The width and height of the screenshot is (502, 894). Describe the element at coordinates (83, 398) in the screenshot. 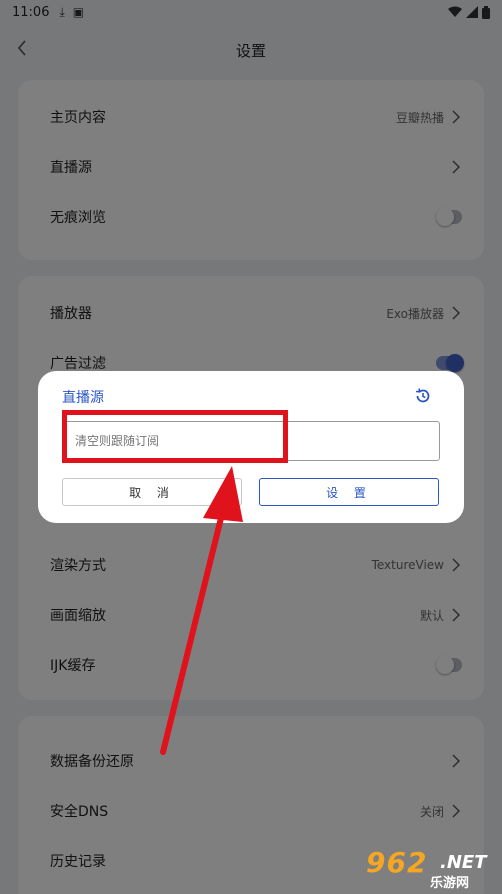

I see `dialog-title: 直播源` at that location.